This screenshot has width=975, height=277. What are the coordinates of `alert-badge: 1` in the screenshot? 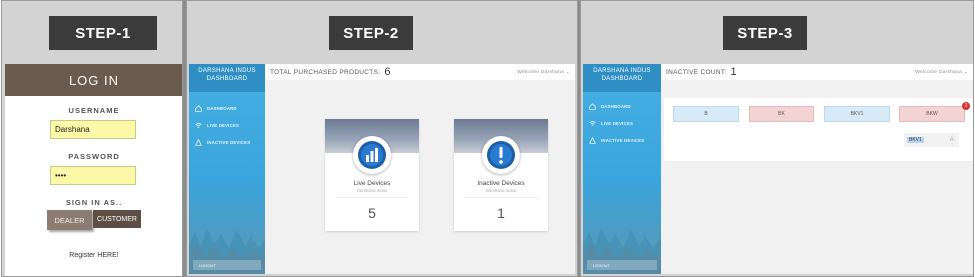 It's located at (966, 106).